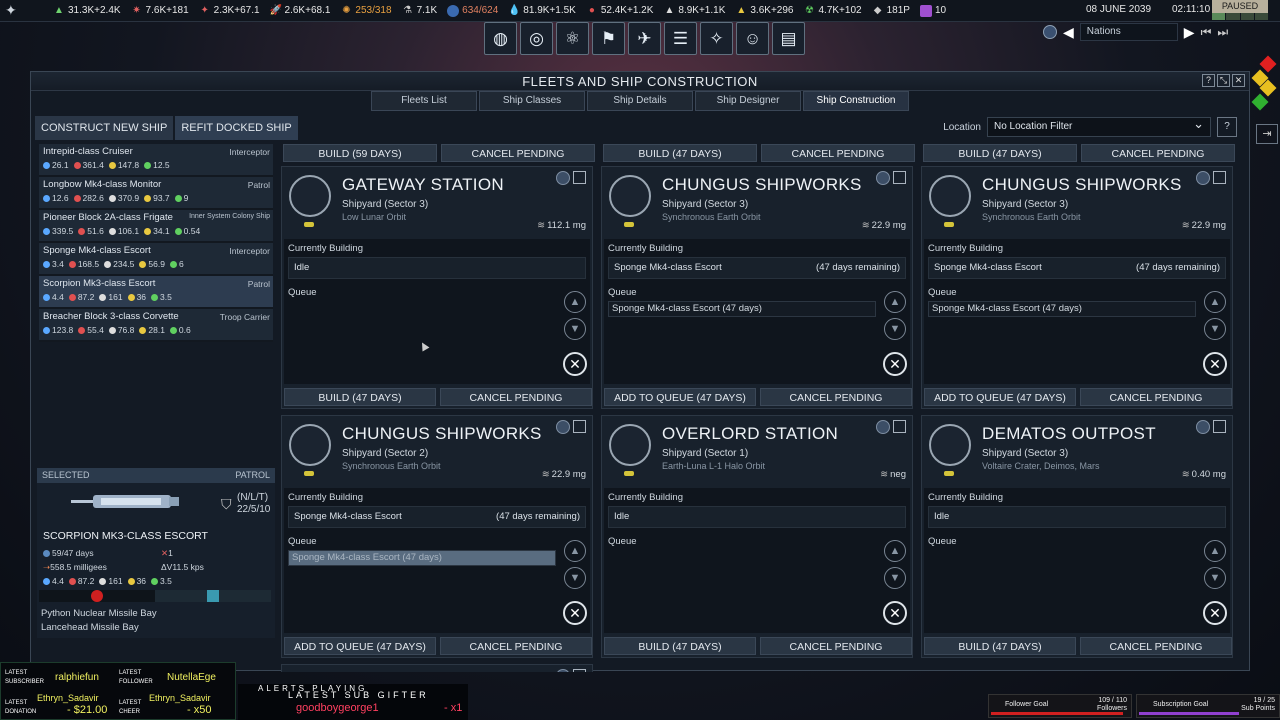 The image size is (1280, 720). I want to click on resource-fissiles: ☢ 4.7K+102, so click(832, 11).